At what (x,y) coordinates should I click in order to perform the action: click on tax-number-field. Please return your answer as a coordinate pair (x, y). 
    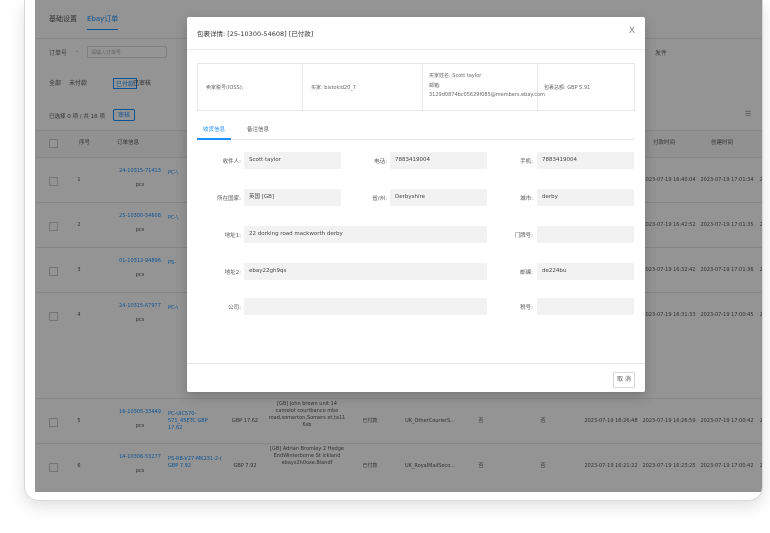
    Looking at the image, I should click on (585, 306).